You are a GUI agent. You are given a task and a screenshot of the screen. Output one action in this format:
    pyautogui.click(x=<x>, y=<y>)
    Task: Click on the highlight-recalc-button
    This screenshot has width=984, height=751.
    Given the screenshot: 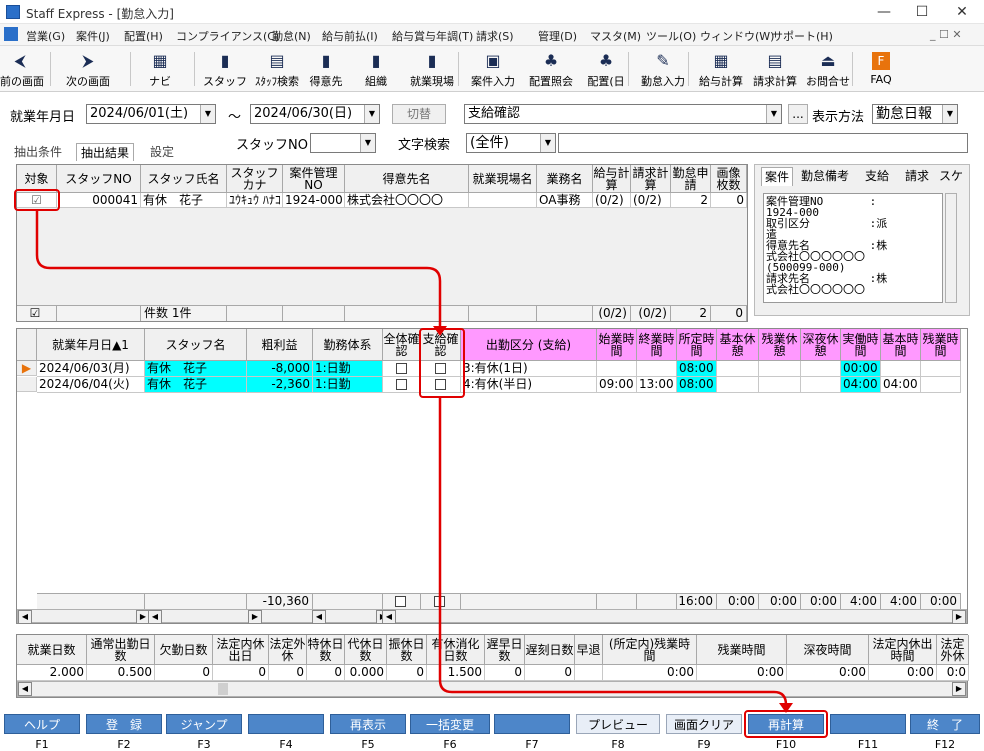 What is the action you would take?
    pyautogui.click(x=786, y=724)
    